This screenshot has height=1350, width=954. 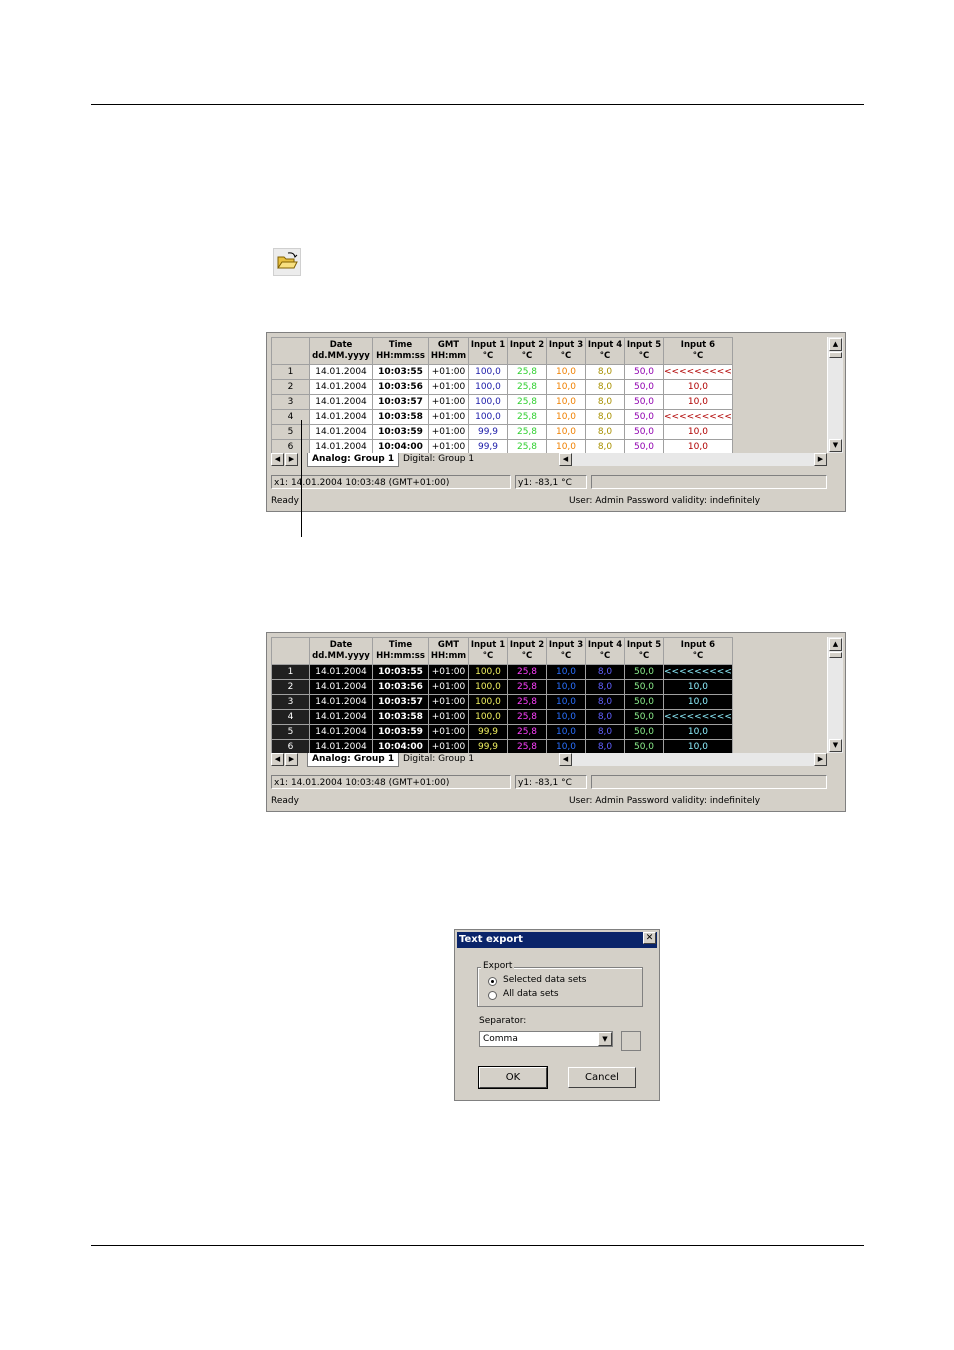 I want to click on column-header: Input 6 °C, so click(x=698, y=651).